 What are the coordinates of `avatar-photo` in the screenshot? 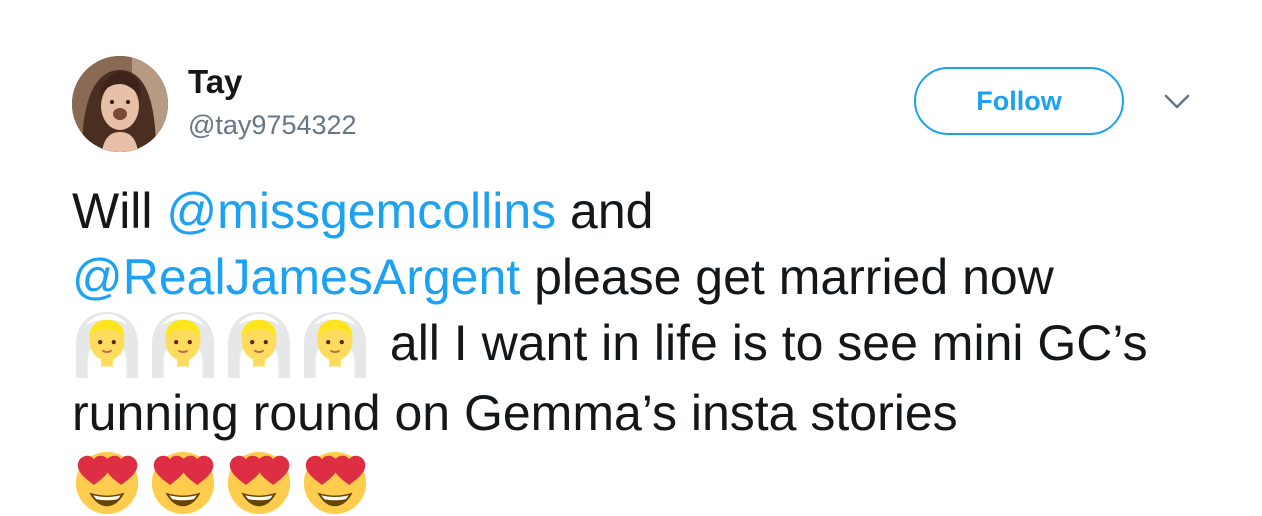 It's located at (120, 104).